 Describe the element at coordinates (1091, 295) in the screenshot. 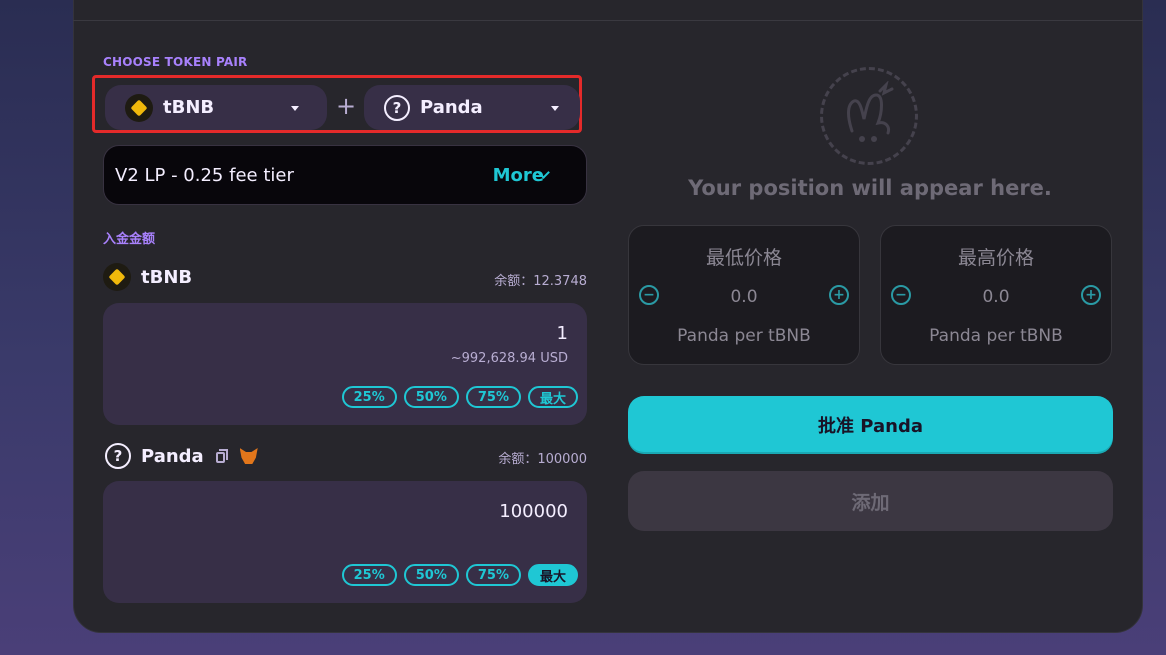

I see `increase-max-price-button: +` at that location.